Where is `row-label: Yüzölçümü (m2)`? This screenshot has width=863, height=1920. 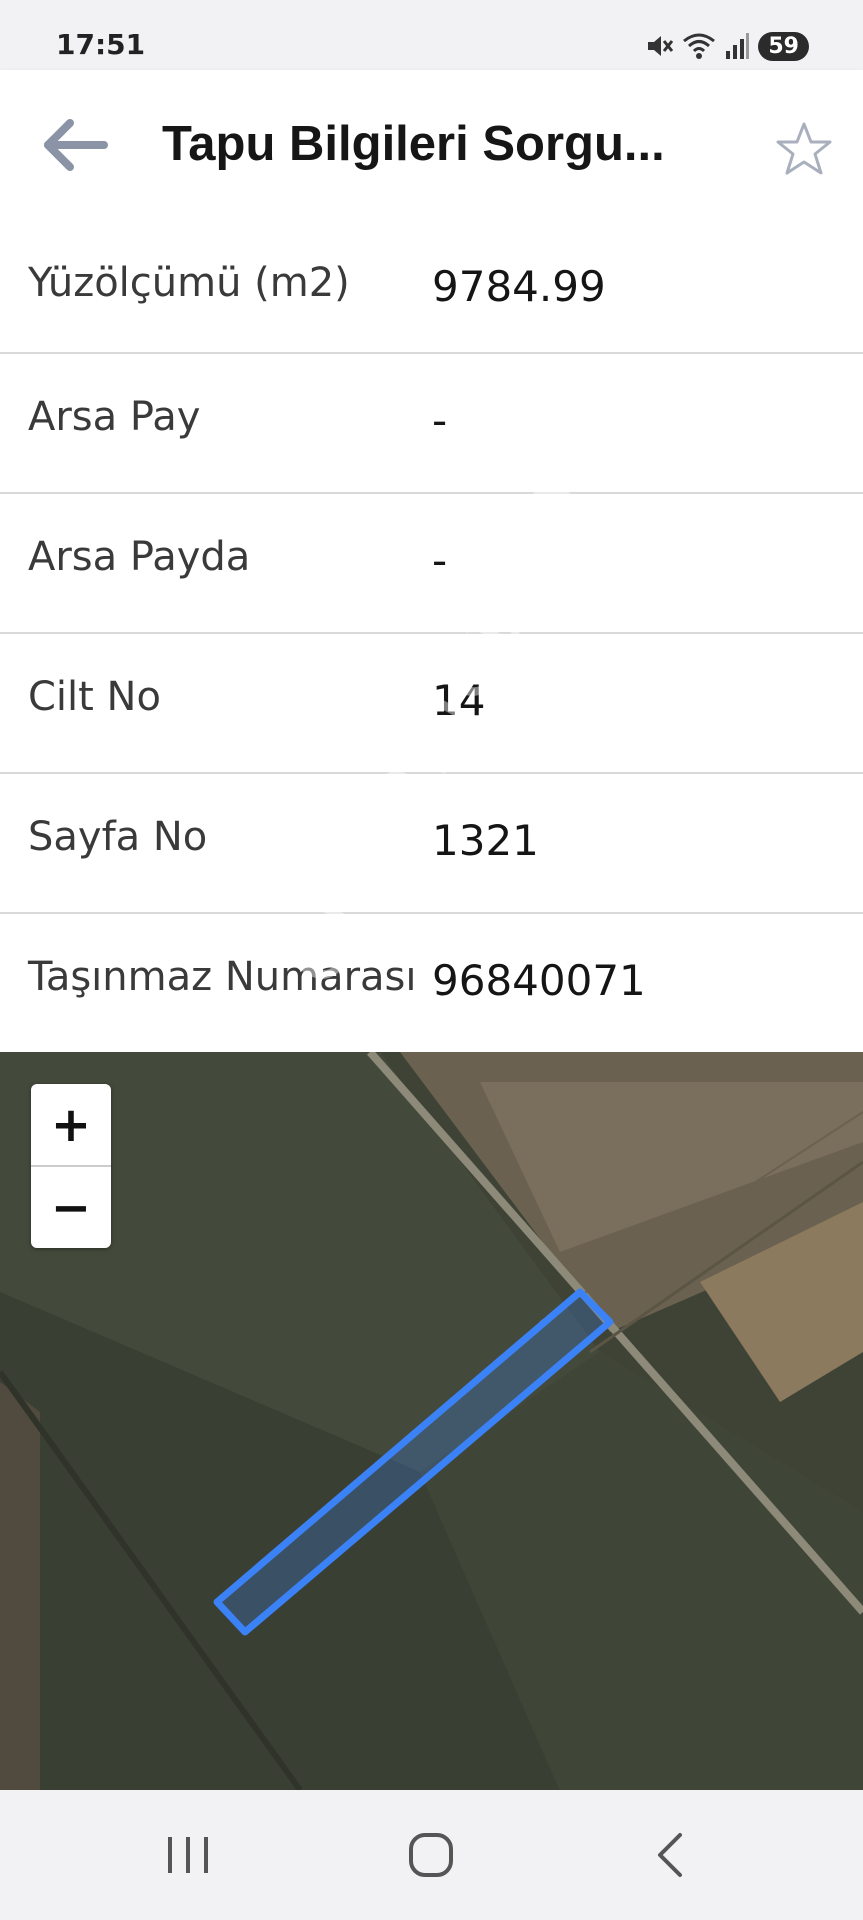 row-label: Yüzölçümü (m2) is located at coordinates (189, 283).